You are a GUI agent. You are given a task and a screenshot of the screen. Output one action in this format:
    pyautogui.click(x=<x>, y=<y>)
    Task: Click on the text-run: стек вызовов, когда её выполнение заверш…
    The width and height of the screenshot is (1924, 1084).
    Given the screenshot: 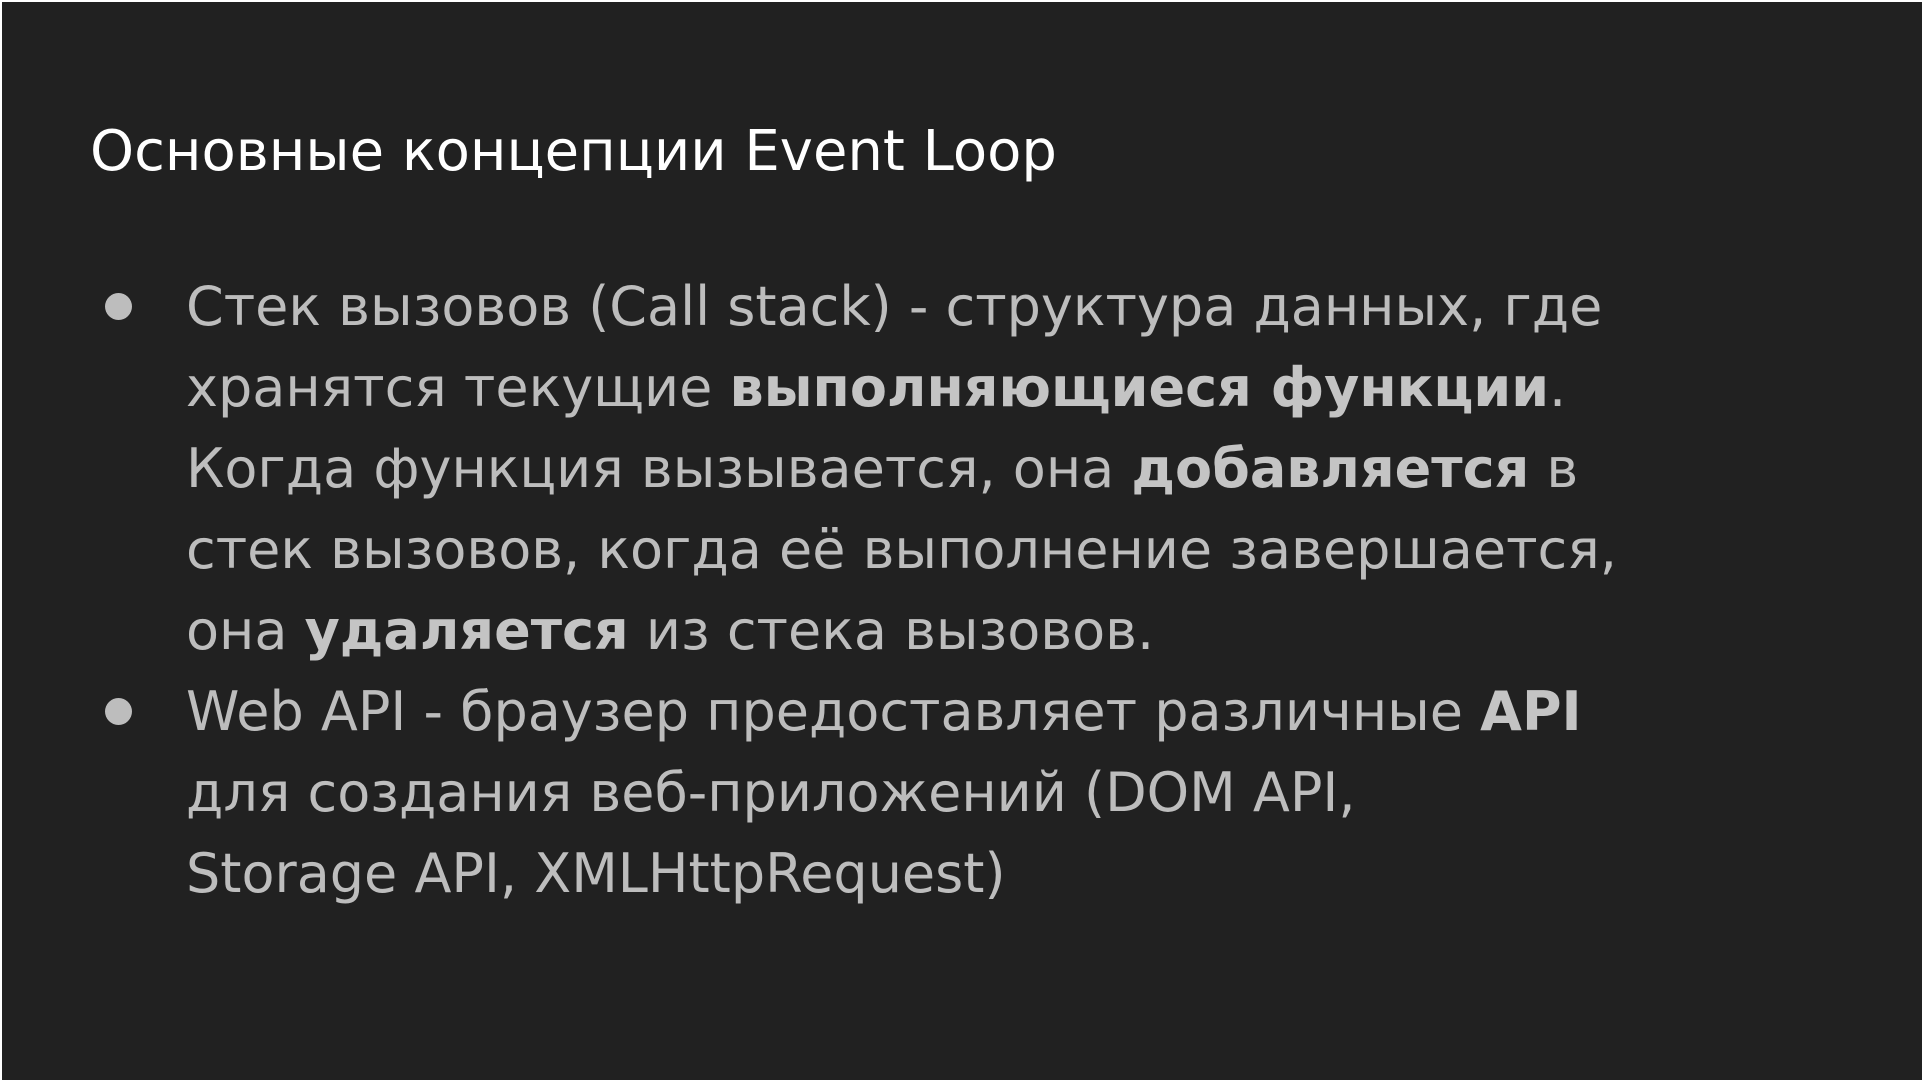 What is the action you would take?
    pyautogui.click(x=901, y=549)
    